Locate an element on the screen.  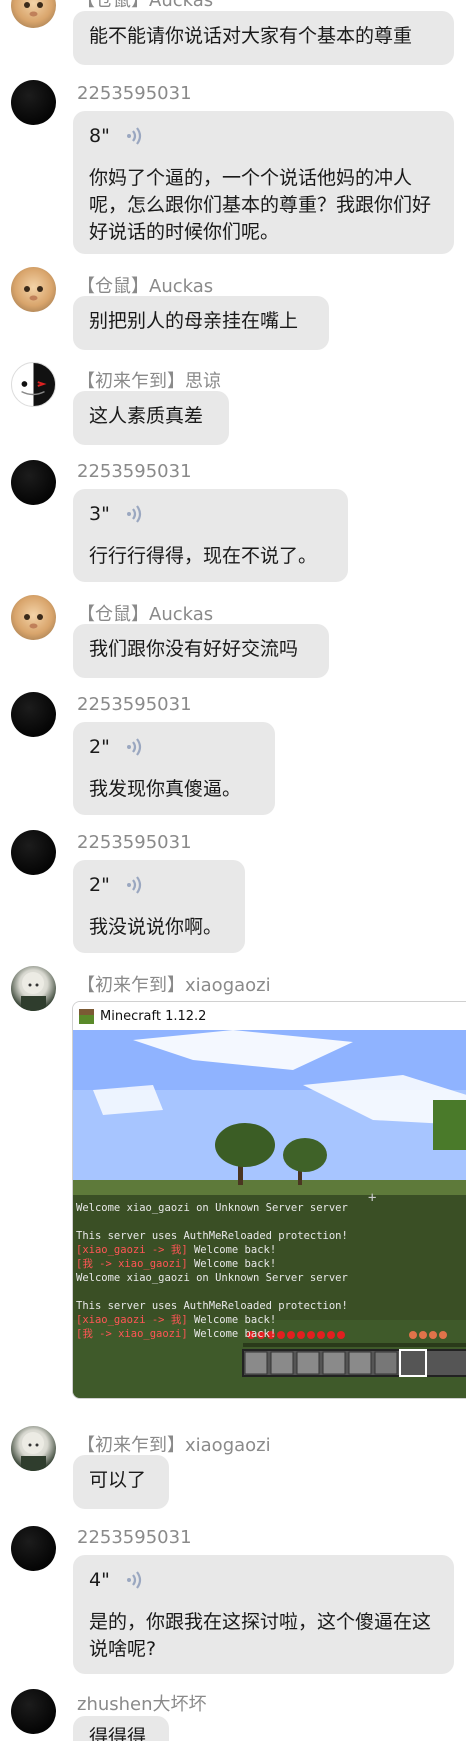
message-bubble: 得得得 is located at coordinates (121, 1728).